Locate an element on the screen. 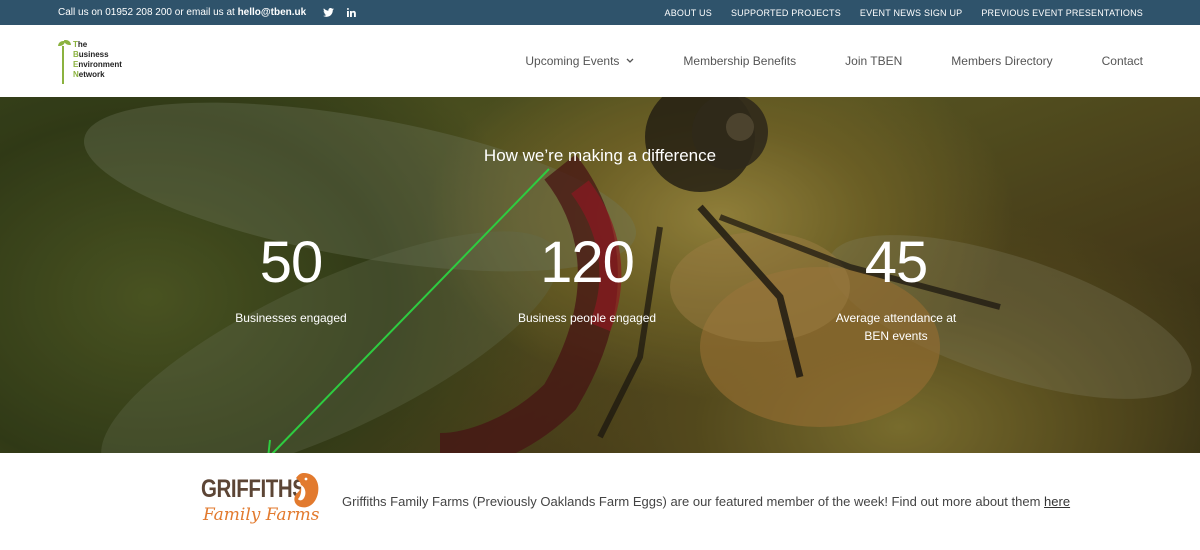 The width and height of the screenshot is (1200, 550). logo-wordmark: The Business Environment Network is located at coordinates (97, 59).